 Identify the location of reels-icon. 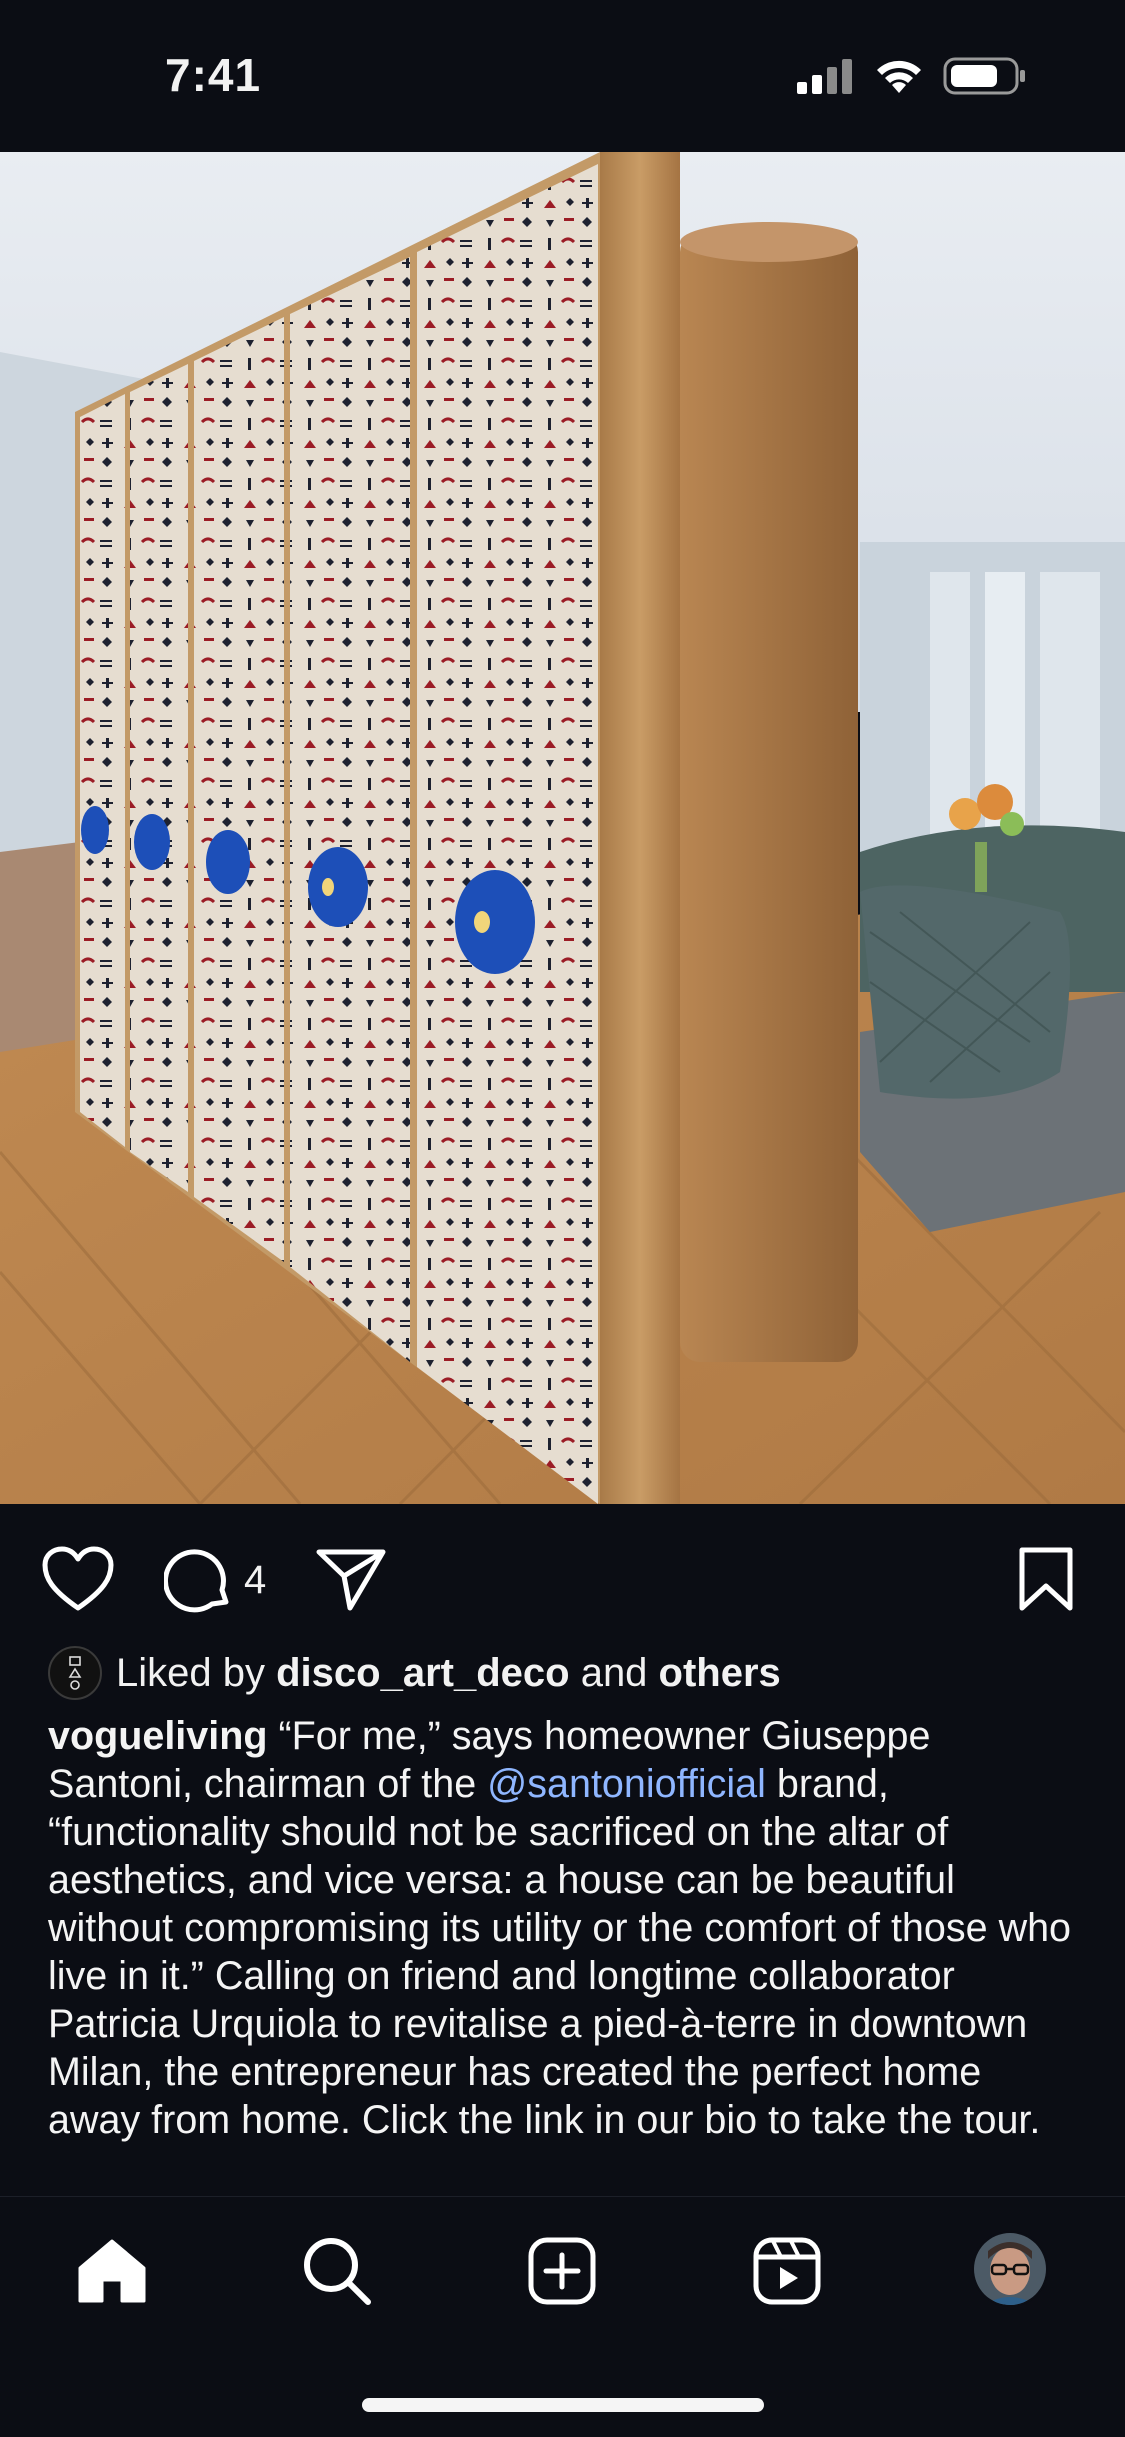
(787, 2271).